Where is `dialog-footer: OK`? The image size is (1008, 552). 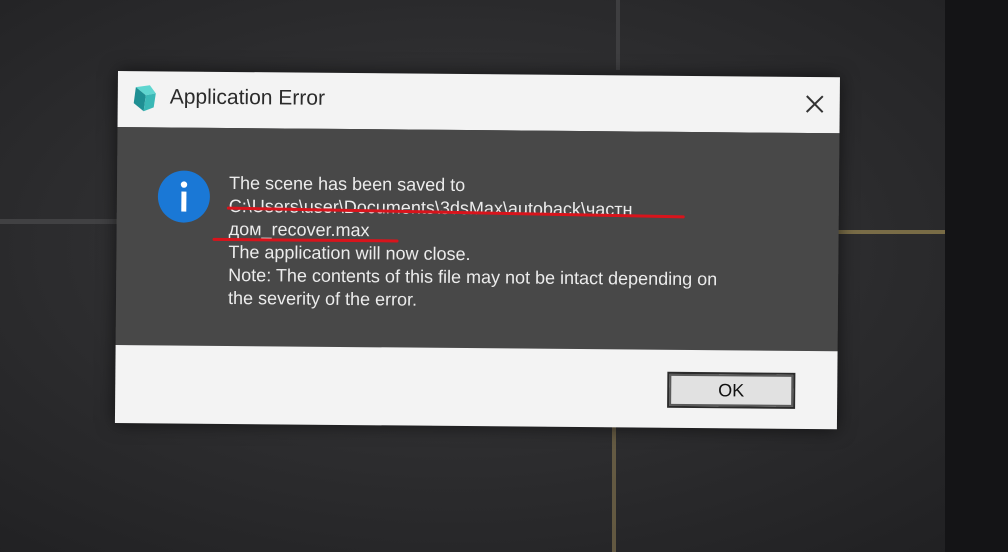
dialog-footer: OK is located at coordinates (476, 387).